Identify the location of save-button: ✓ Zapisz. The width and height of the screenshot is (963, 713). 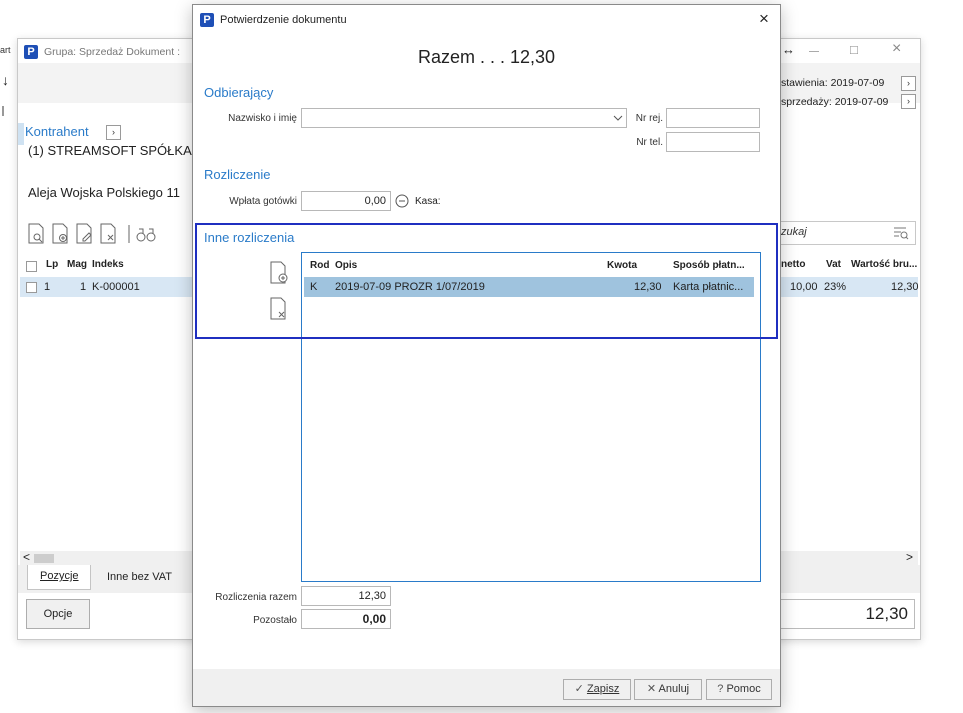
(597, 689).